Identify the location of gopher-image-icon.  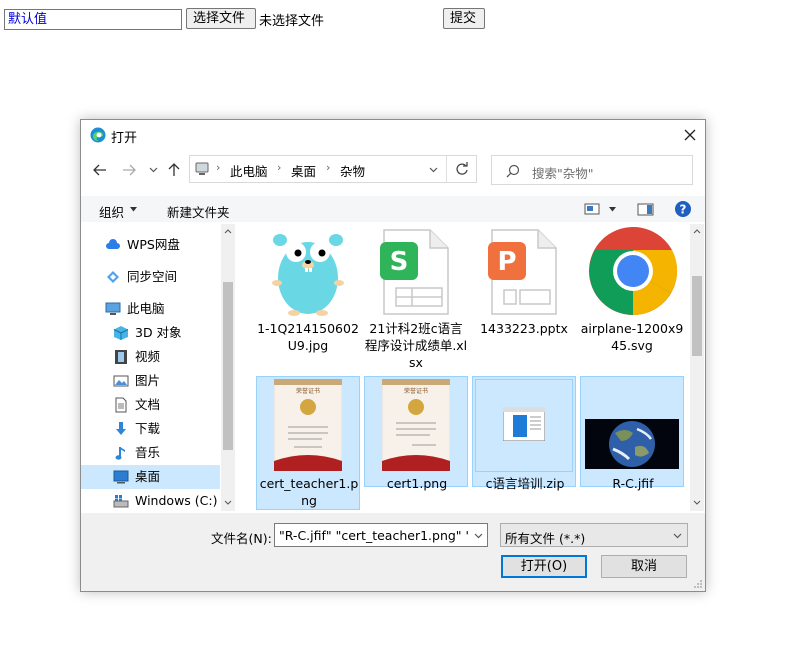
(308, 272).